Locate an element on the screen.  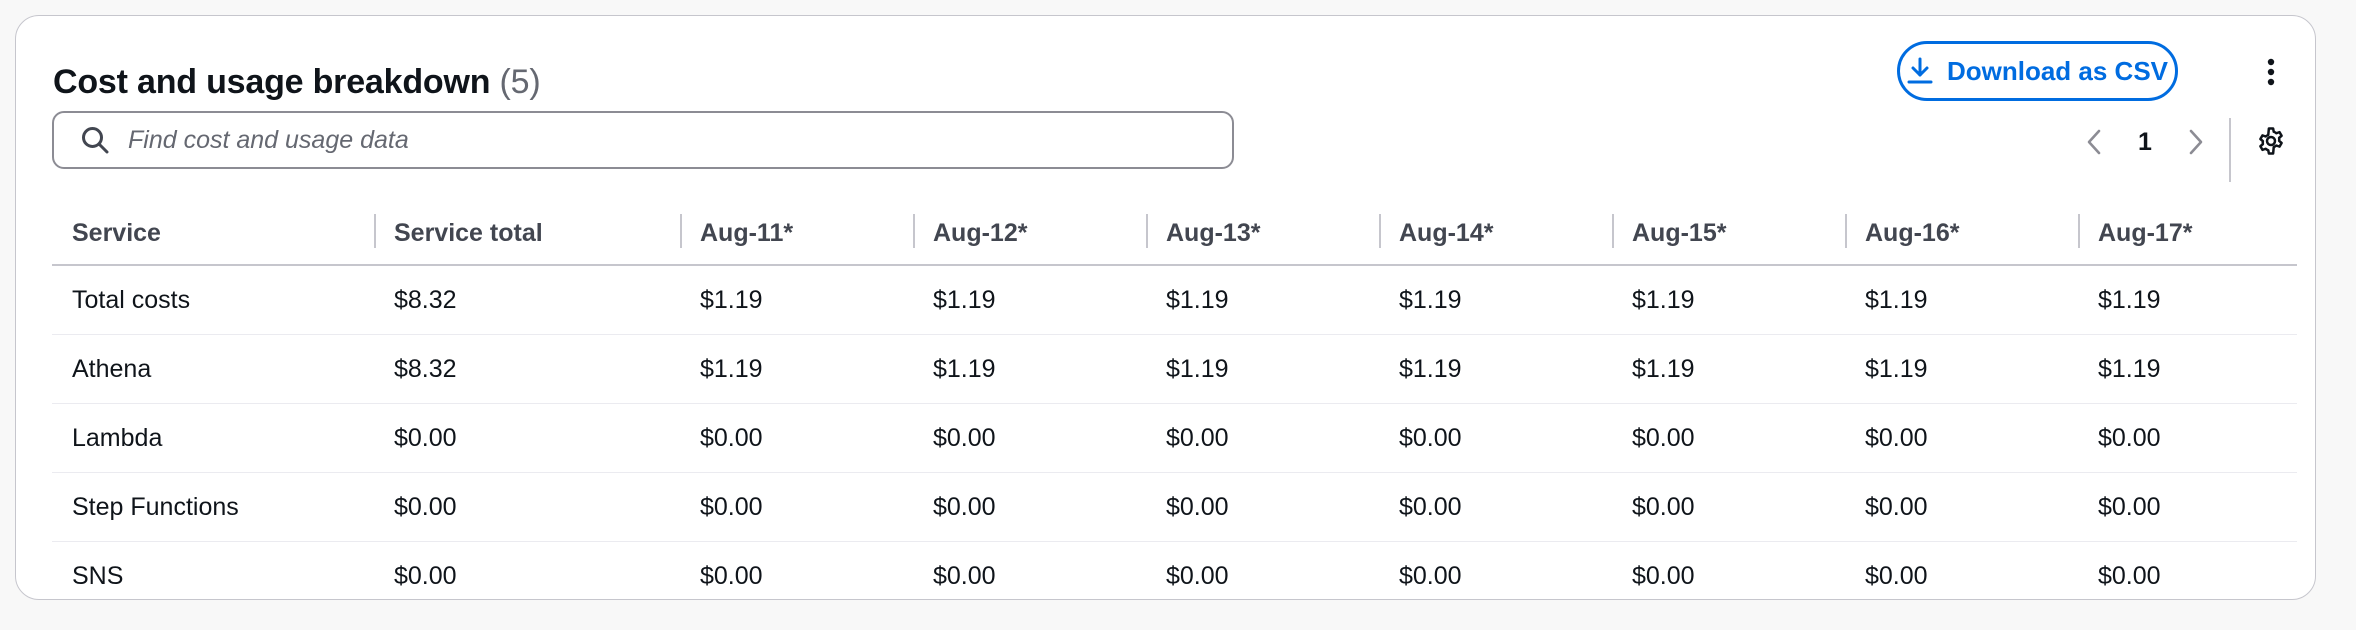
more-actions-button is located at coordinates (2271, 74).